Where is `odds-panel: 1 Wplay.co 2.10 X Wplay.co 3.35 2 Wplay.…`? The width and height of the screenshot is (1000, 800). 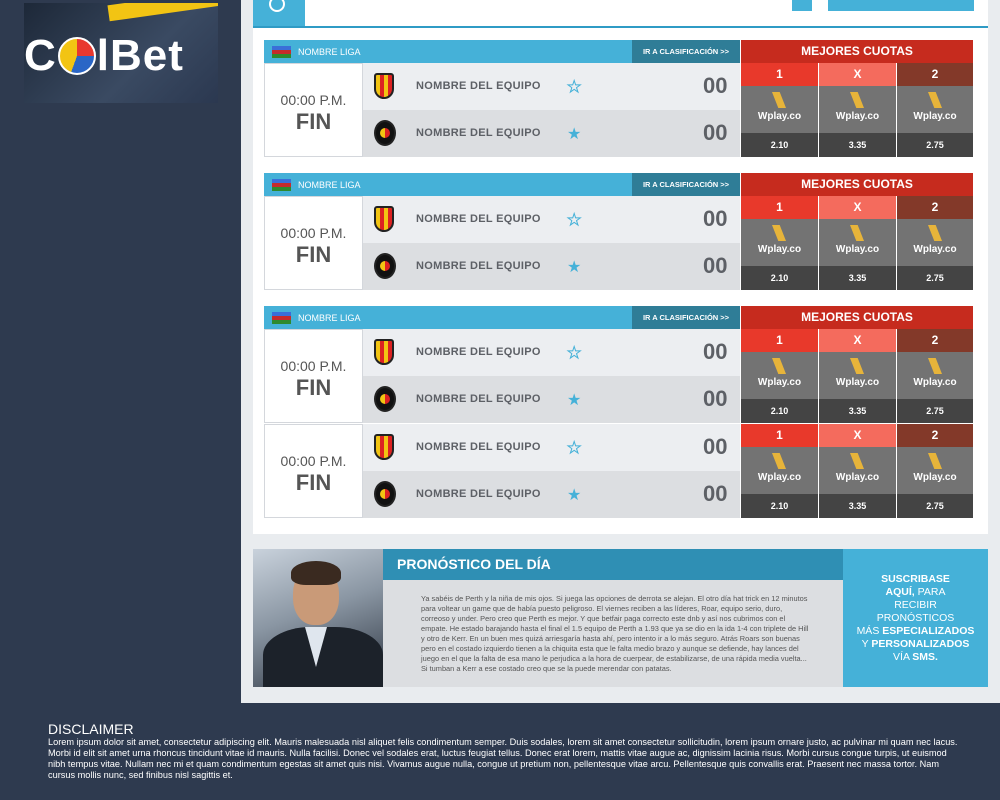 odds-panel: 1 Wplay.co 2.10 X Wplay.co 3.35 2 Wplay.… is located at coordinates (857, 471).